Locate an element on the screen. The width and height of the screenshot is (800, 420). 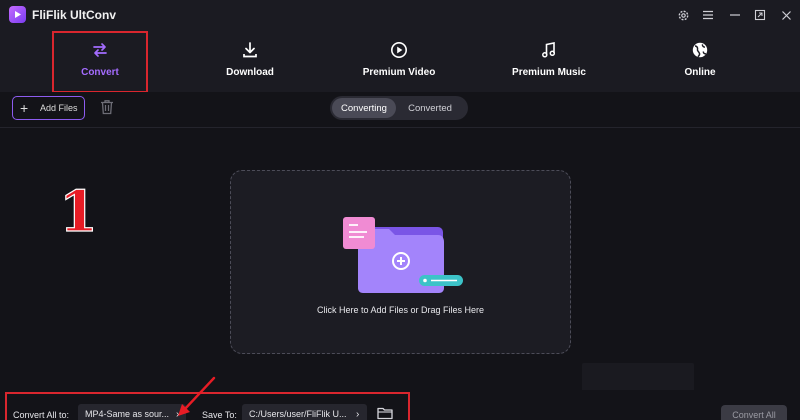
nav-item-premium-video: Premium Video is located at coordinates (399, 61).